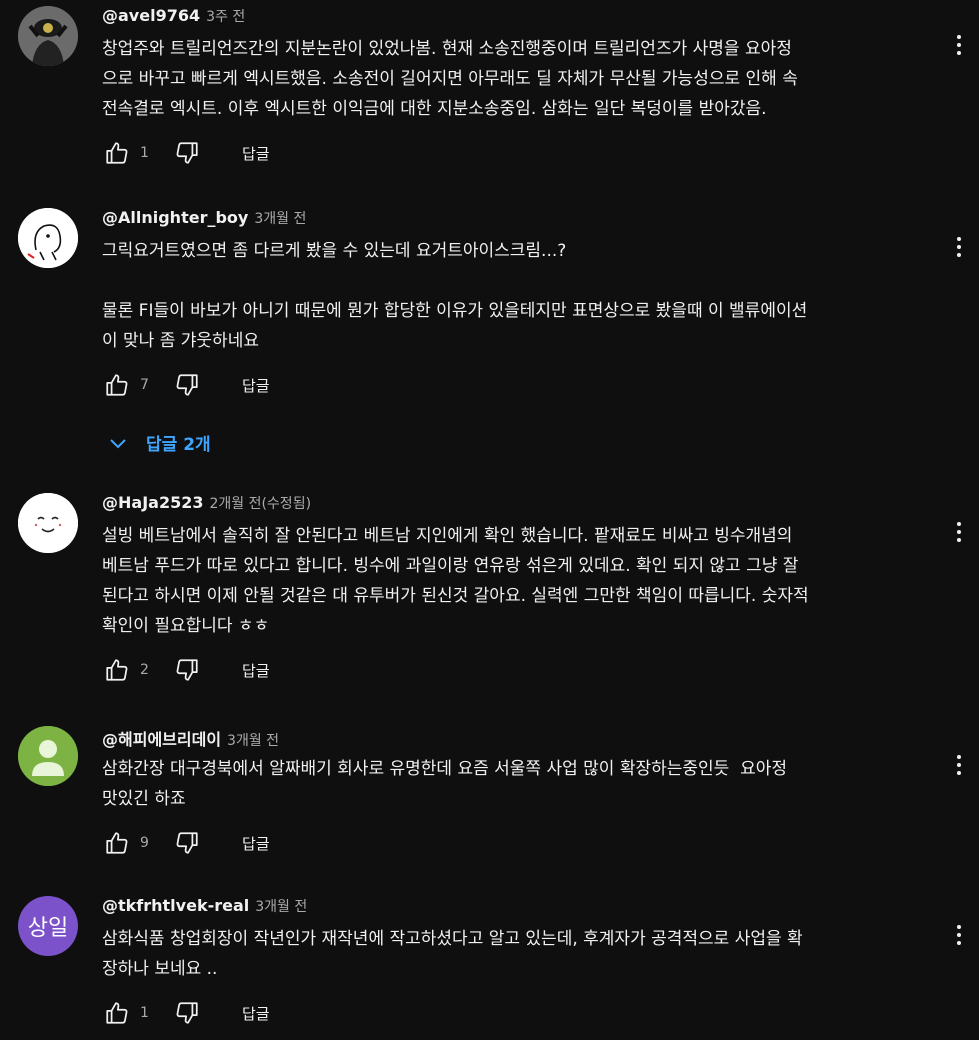 The width and height of the screenshot is (979, 1040). What do you see at coordinates (522, 220) in the screenshot?
I see `comment-header: @Allnighter_boy 3개월 전` at bounding box center [522, 220].